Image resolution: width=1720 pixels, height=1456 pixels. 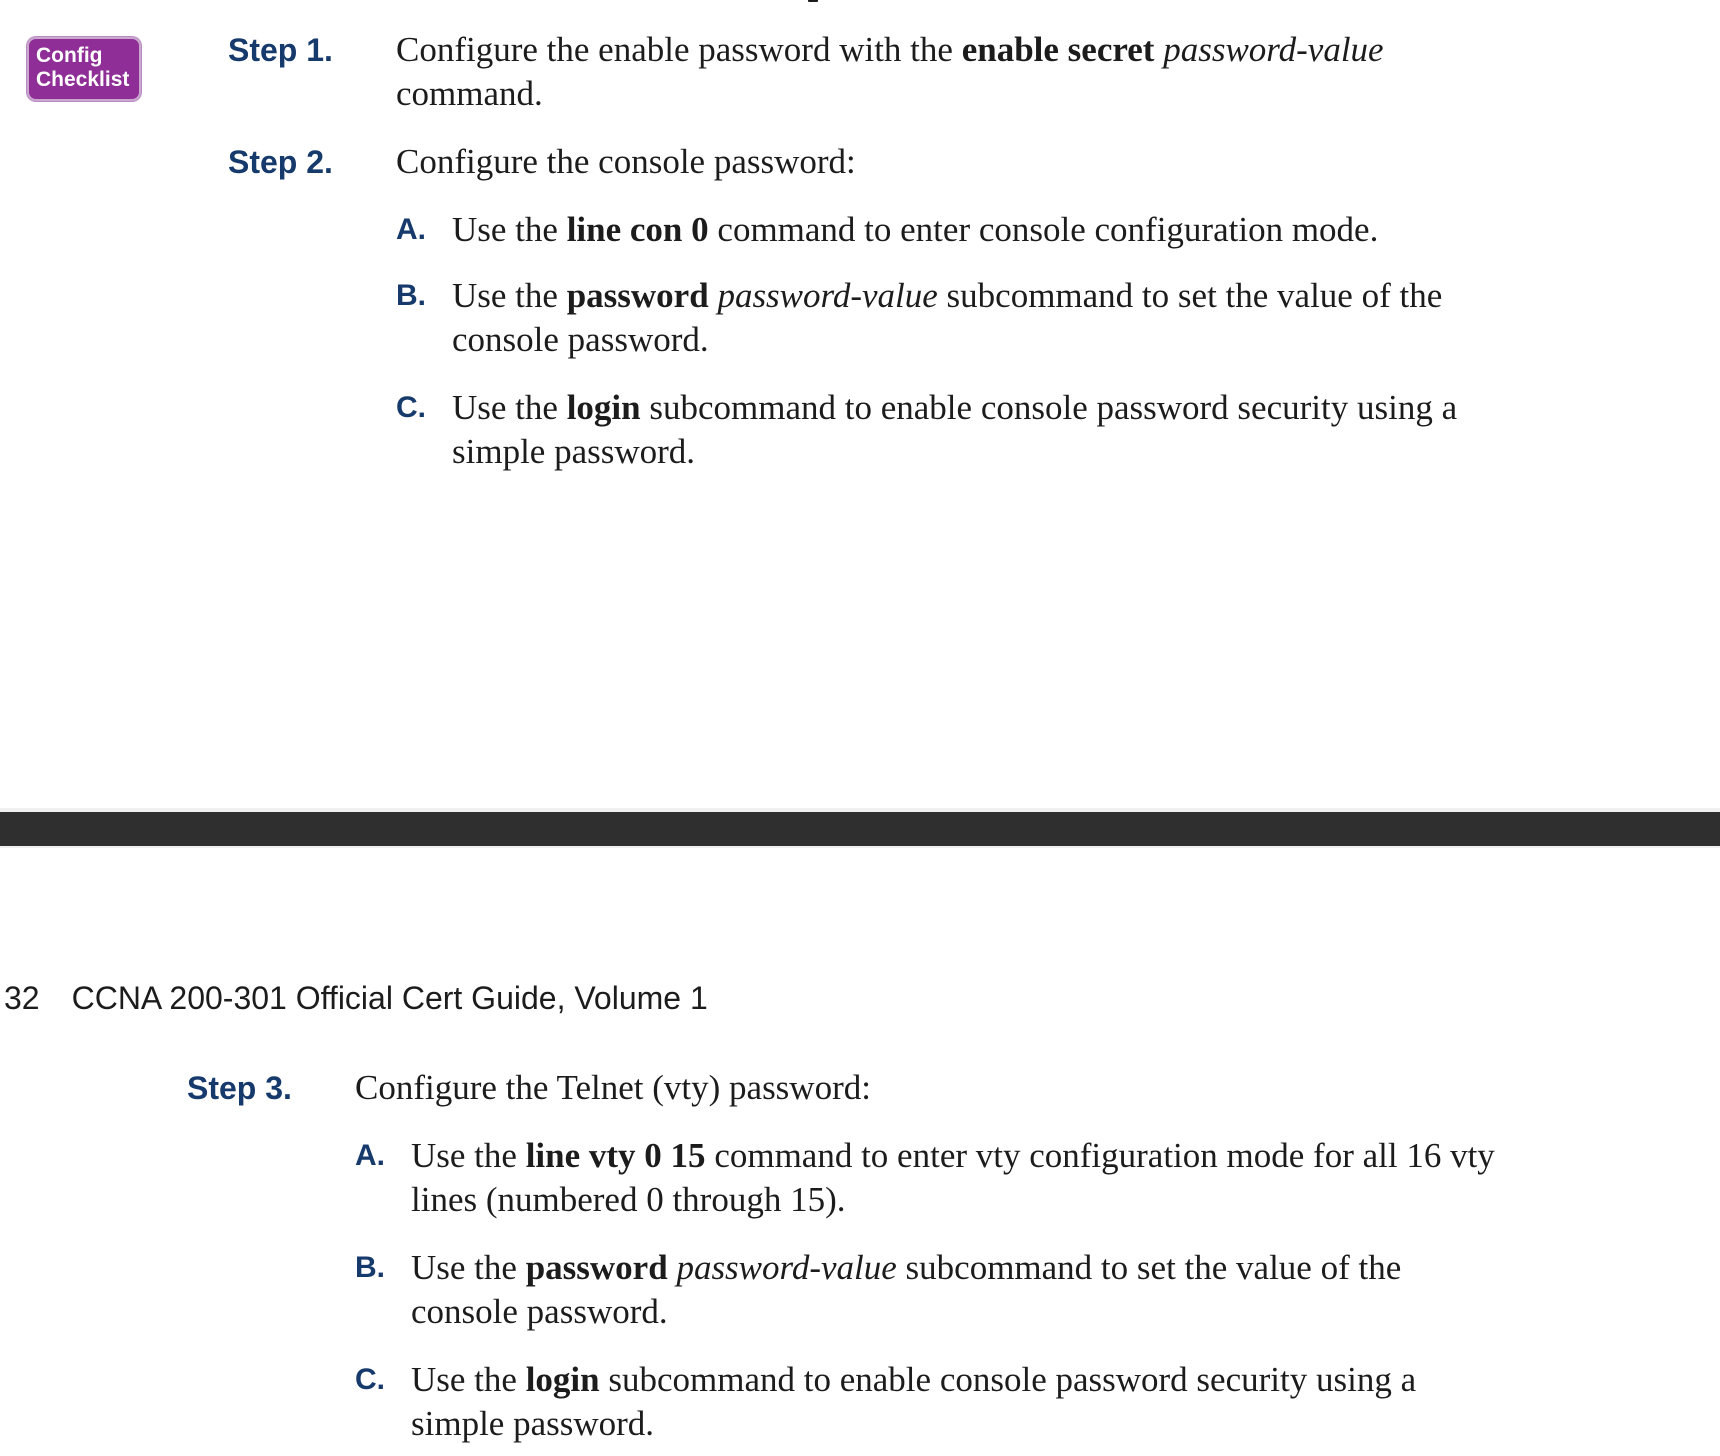 What do you see at coordinates (786, 1267) in the screenshot?
I see `step-3-item-b-argument: password-value` at bounding box center [786, 1267].